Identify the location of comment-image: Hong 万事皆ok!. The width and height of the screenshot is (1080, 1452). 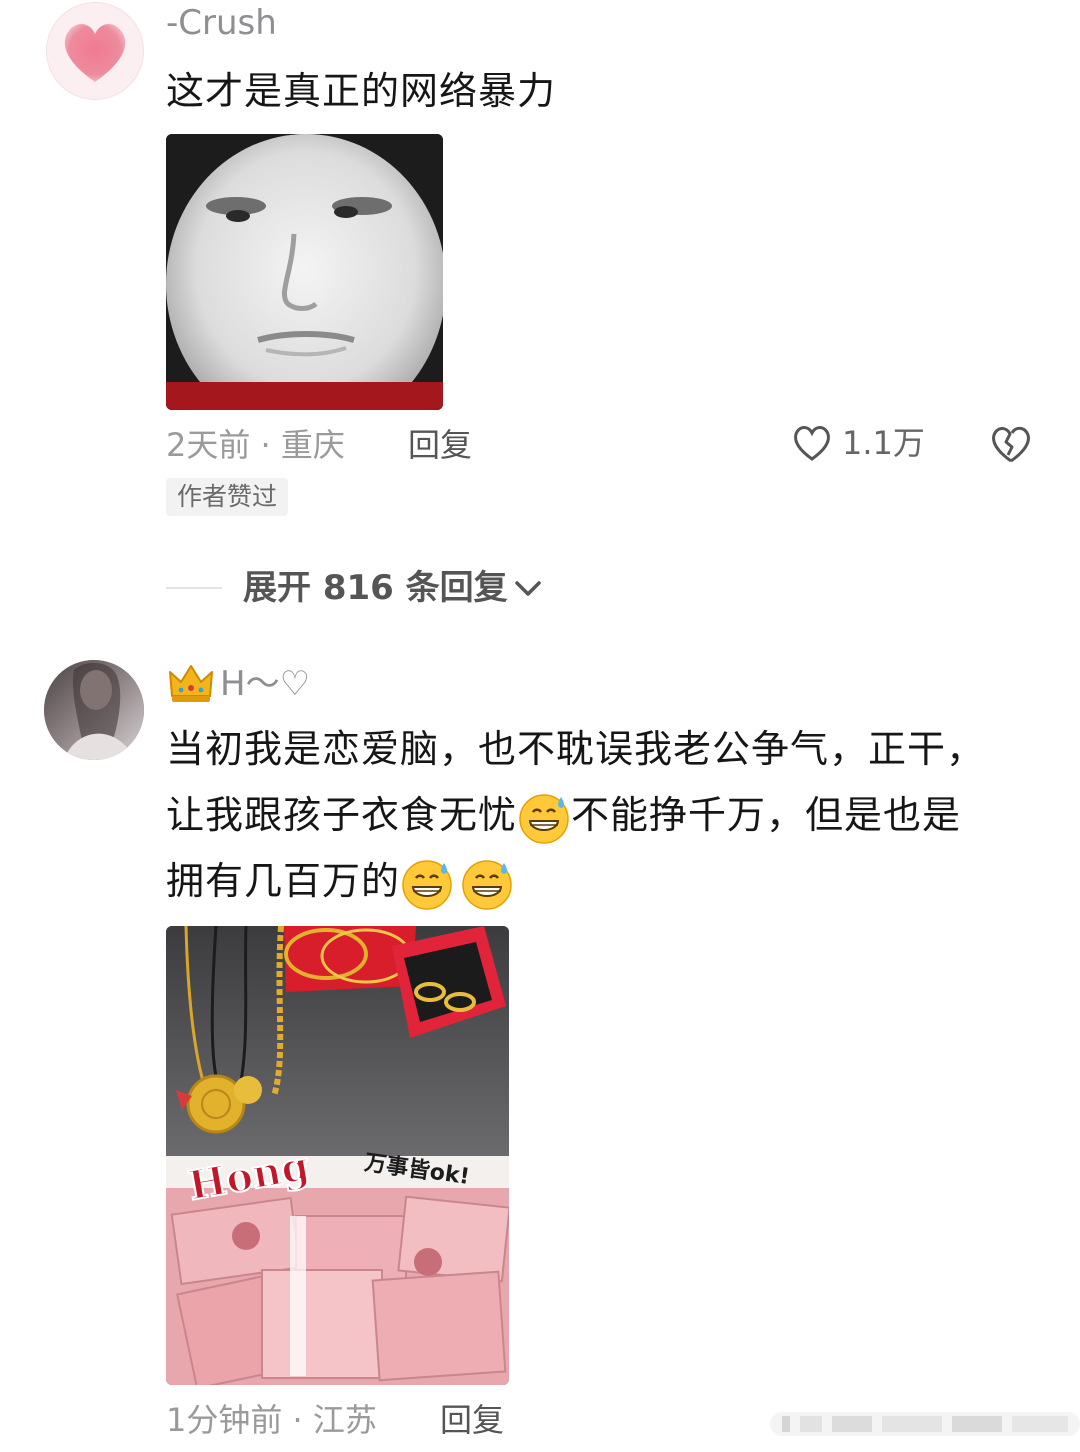
(337, 1155).